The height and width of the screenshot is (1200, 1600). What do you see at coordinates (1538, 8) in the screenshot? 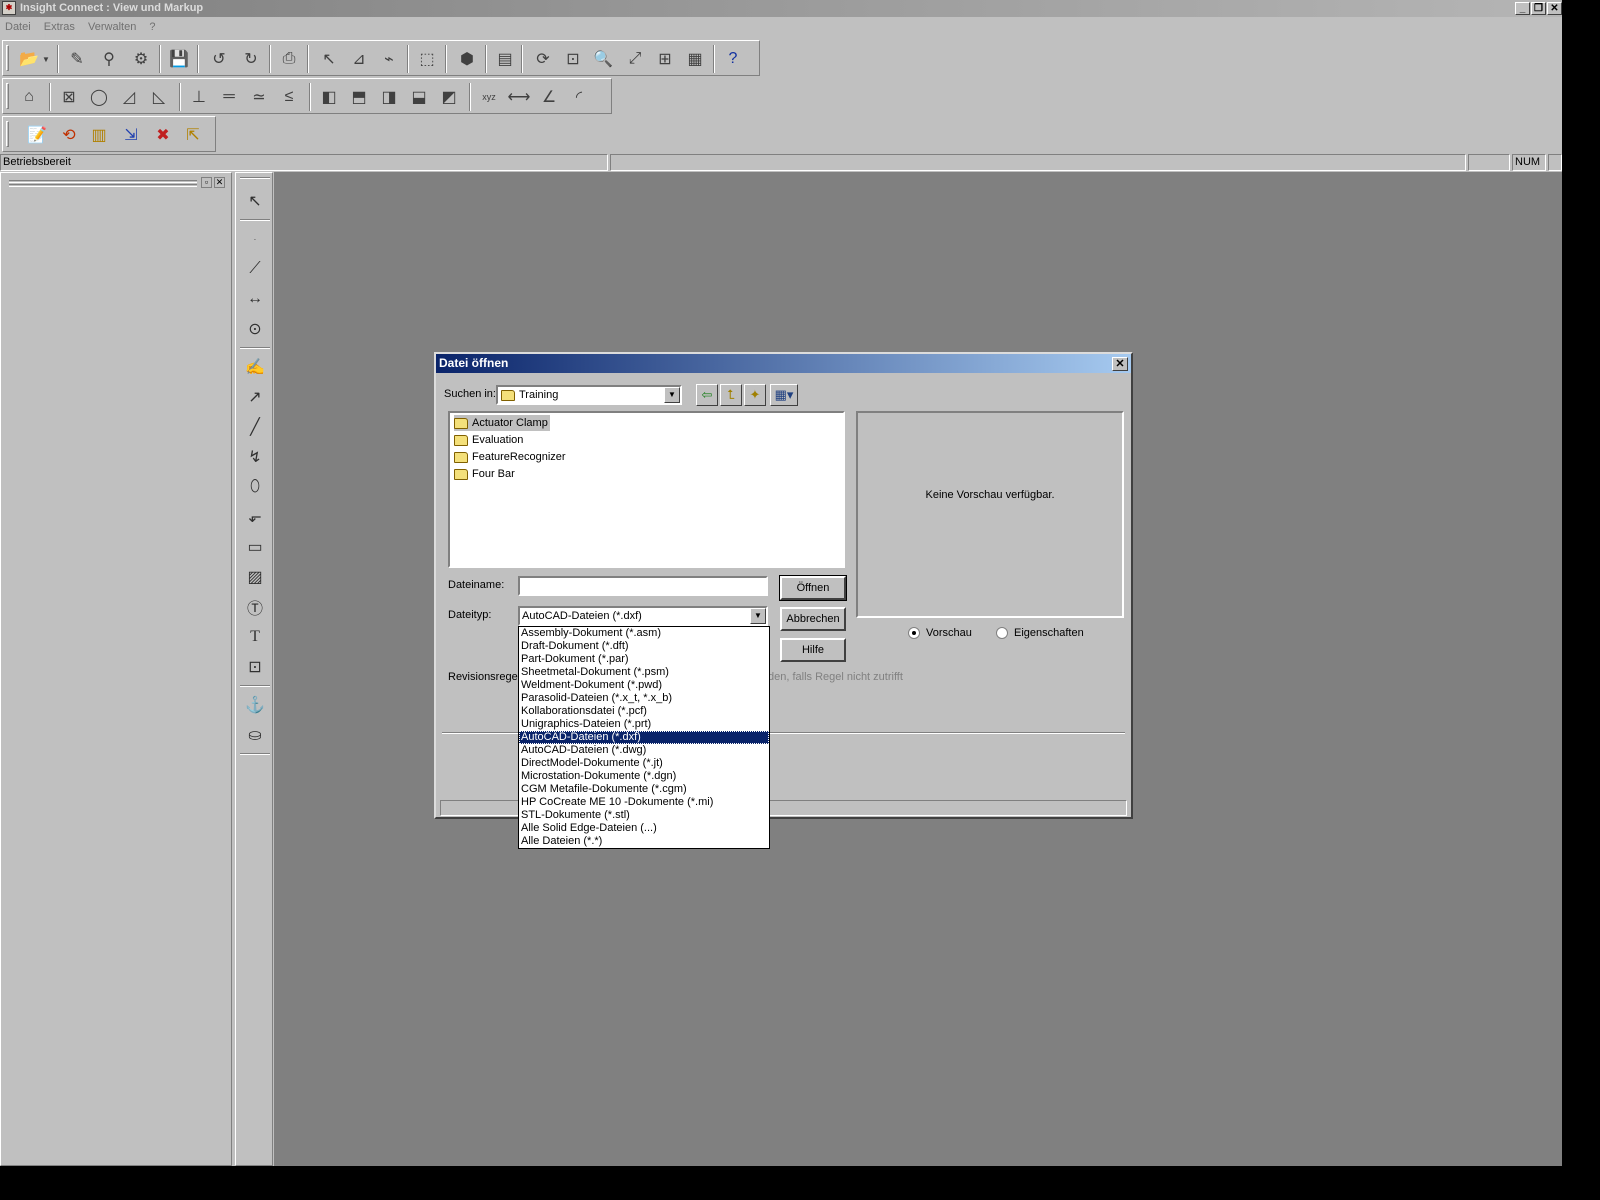
I see `restore-button: ❐` at bounding box center [1538, 8].